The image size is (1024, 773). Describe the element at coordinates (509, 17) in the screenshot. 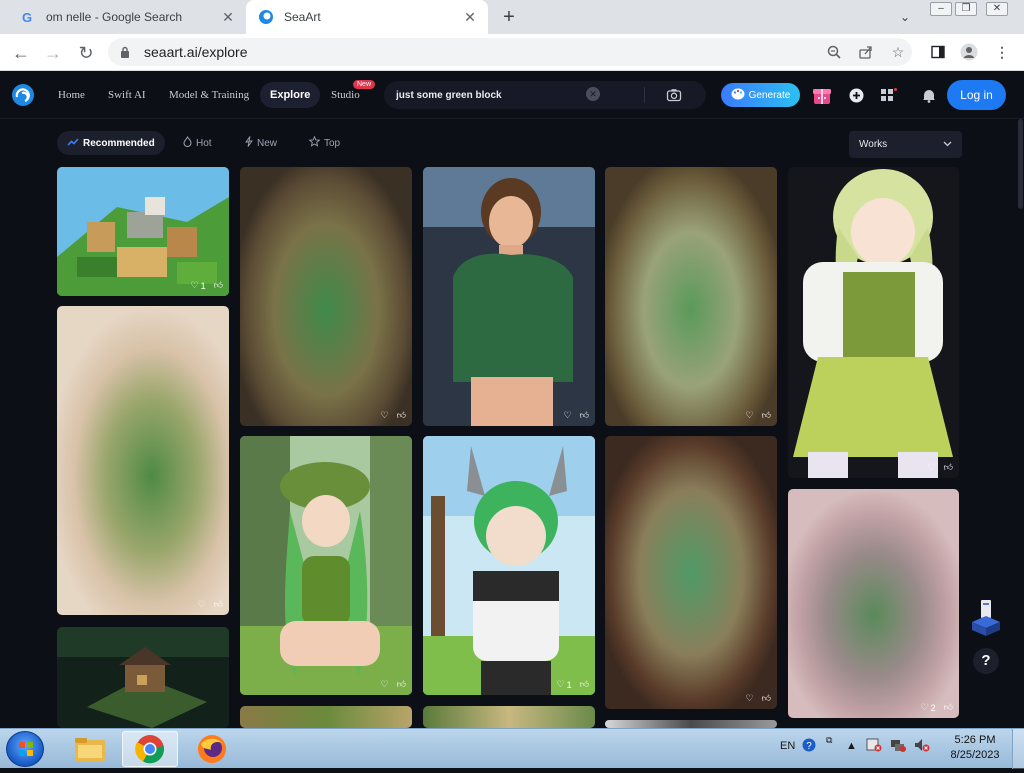

I see `new-tab-button: +` at that location.